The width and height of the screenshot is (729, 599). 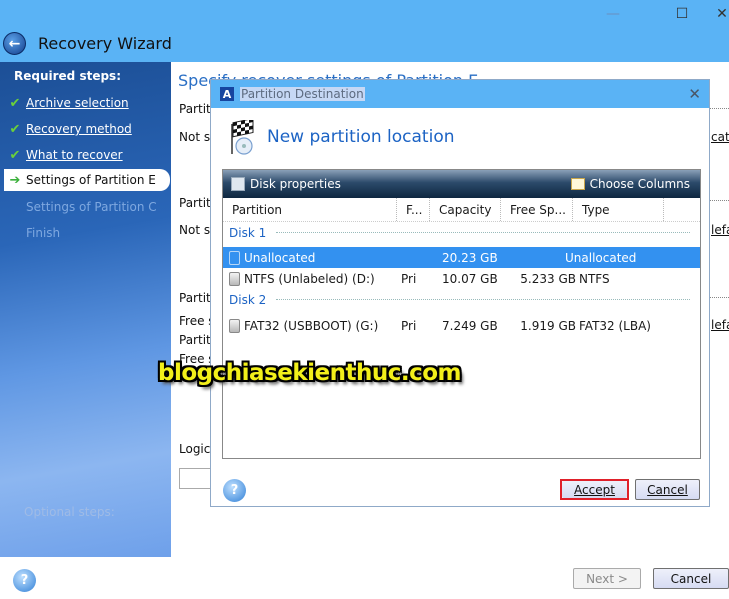 I want to click on arrow-left-icon: ←, so click(x=14, y=43).